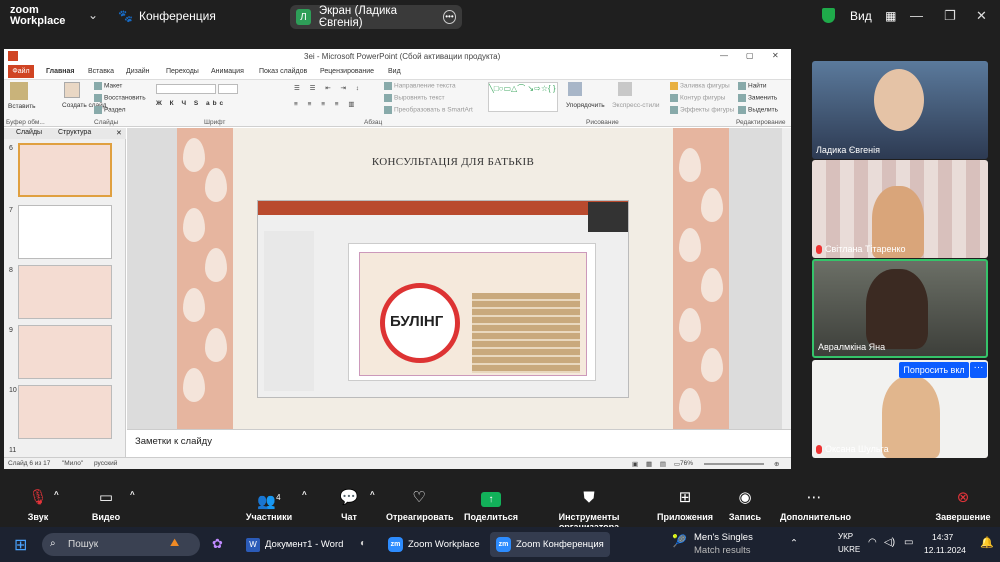 This screenshot has width=1000, height=562. I want to click on section-button: Раздел, so click(114, 110).